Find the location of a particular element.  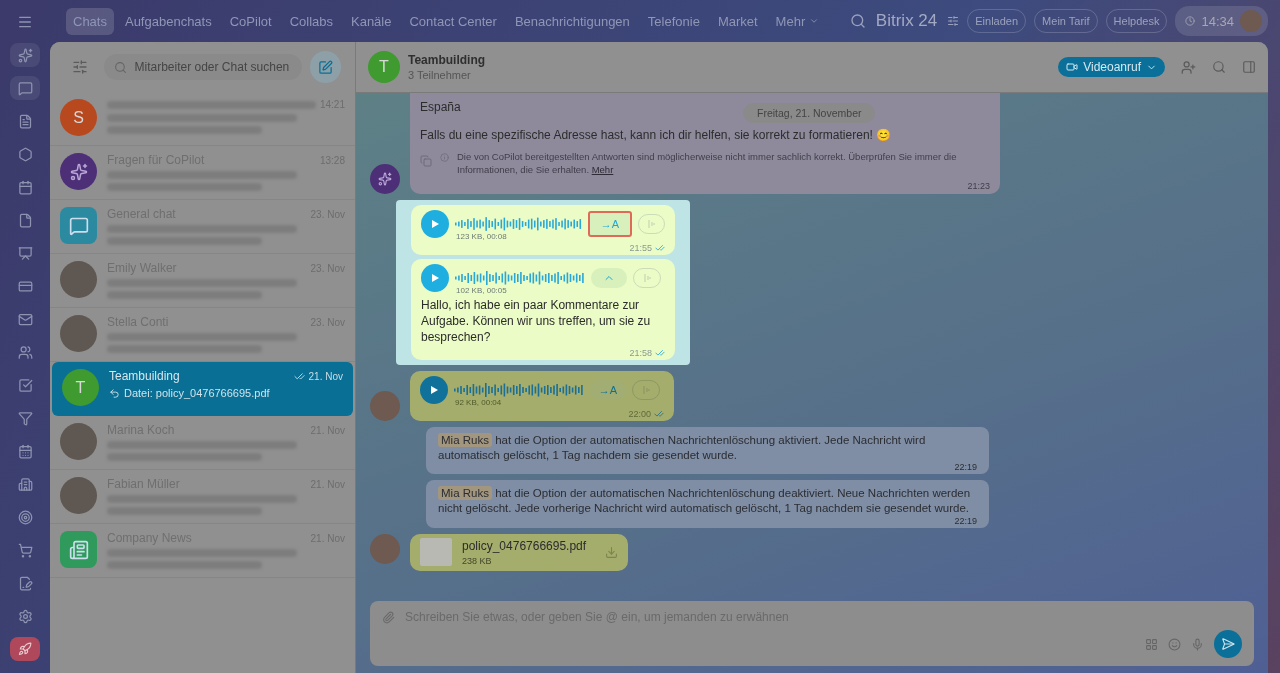

send-button is located at coordinates (1228, 644).